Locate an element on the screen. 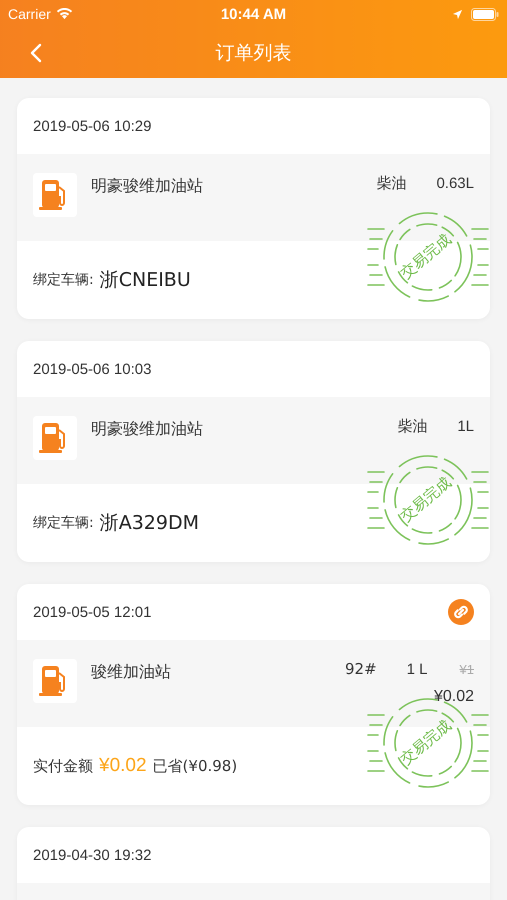 The image size is (507, 900). wifi-icon is located at coordinates (64, 14).